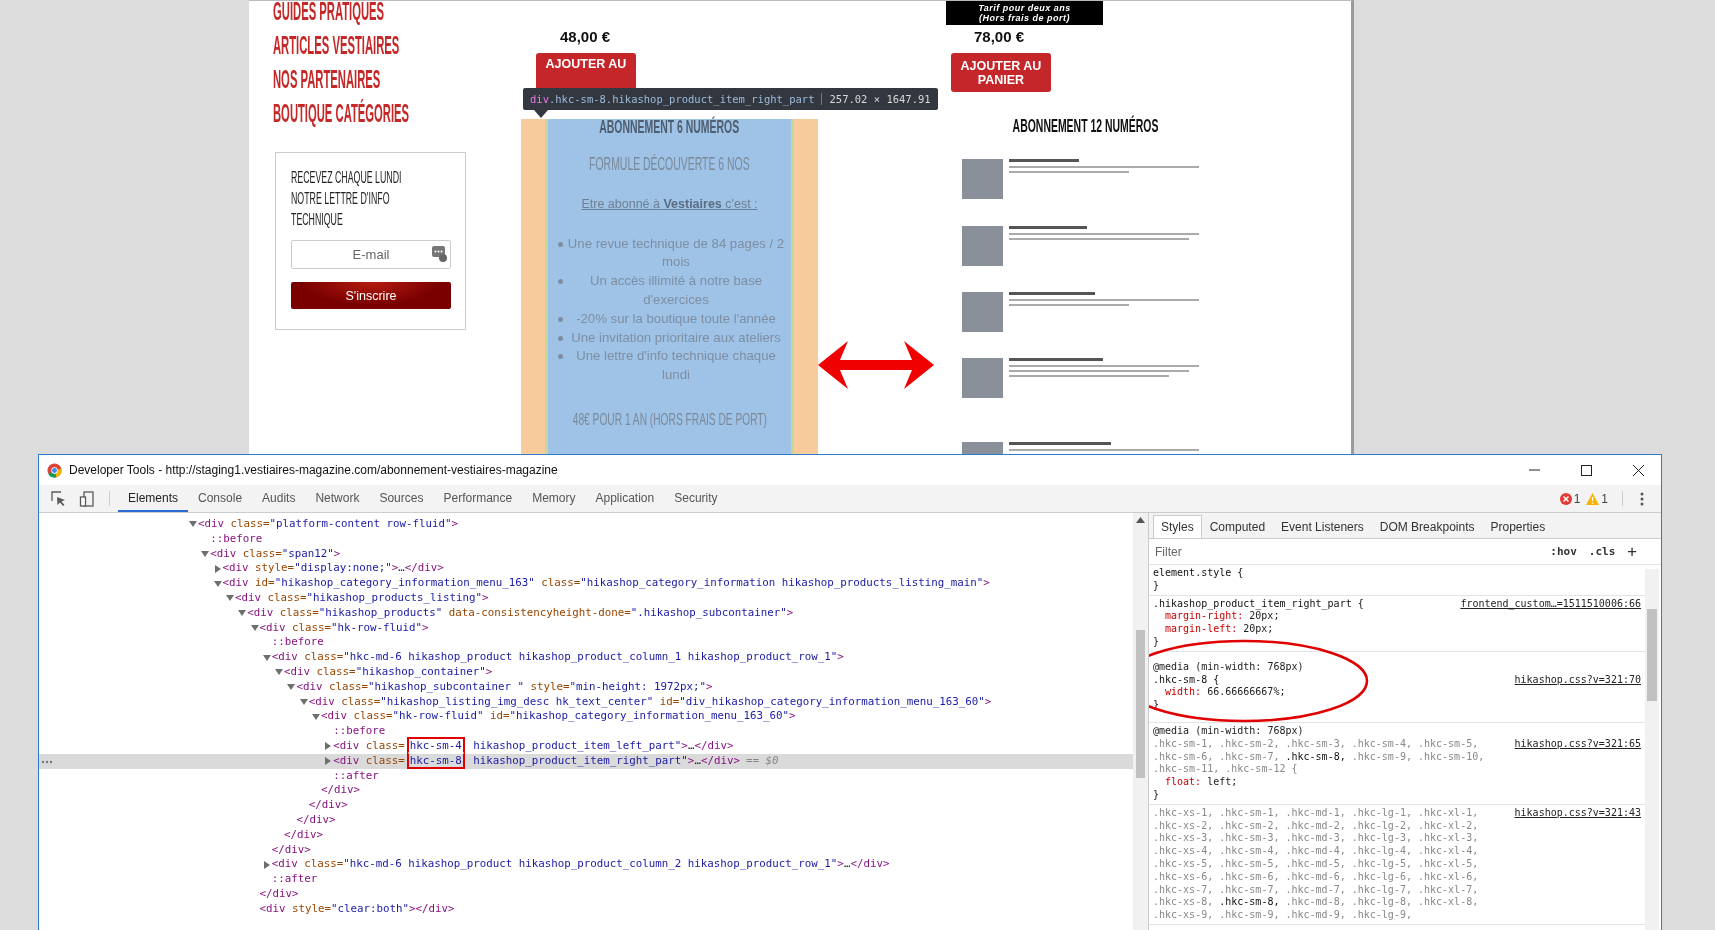  Describe the element at coordinates (1187, 680) in the screenshot. I see `selector: .hkc-sm-8 {` at that location.